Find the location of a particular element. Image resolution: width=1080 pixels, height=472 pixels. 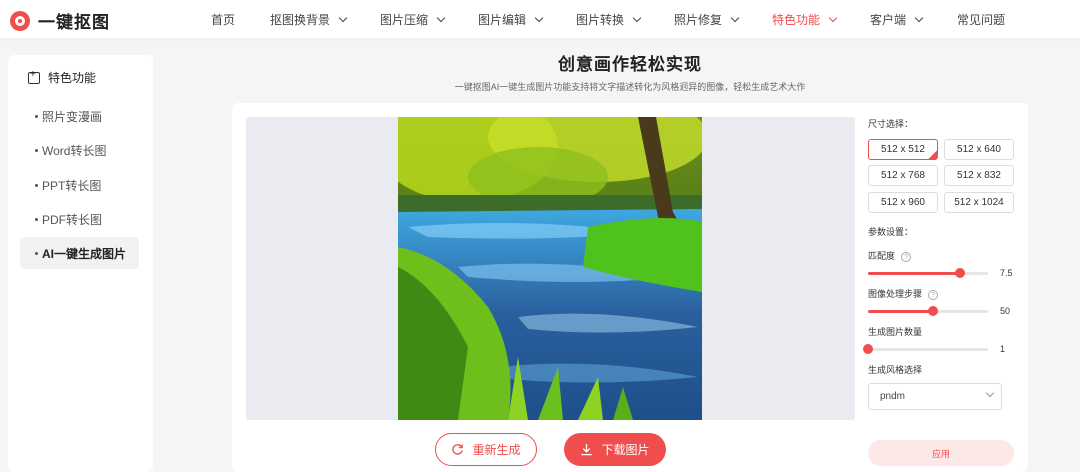

nav-item-features: 特色功能 is located at coordinates (805, 19).